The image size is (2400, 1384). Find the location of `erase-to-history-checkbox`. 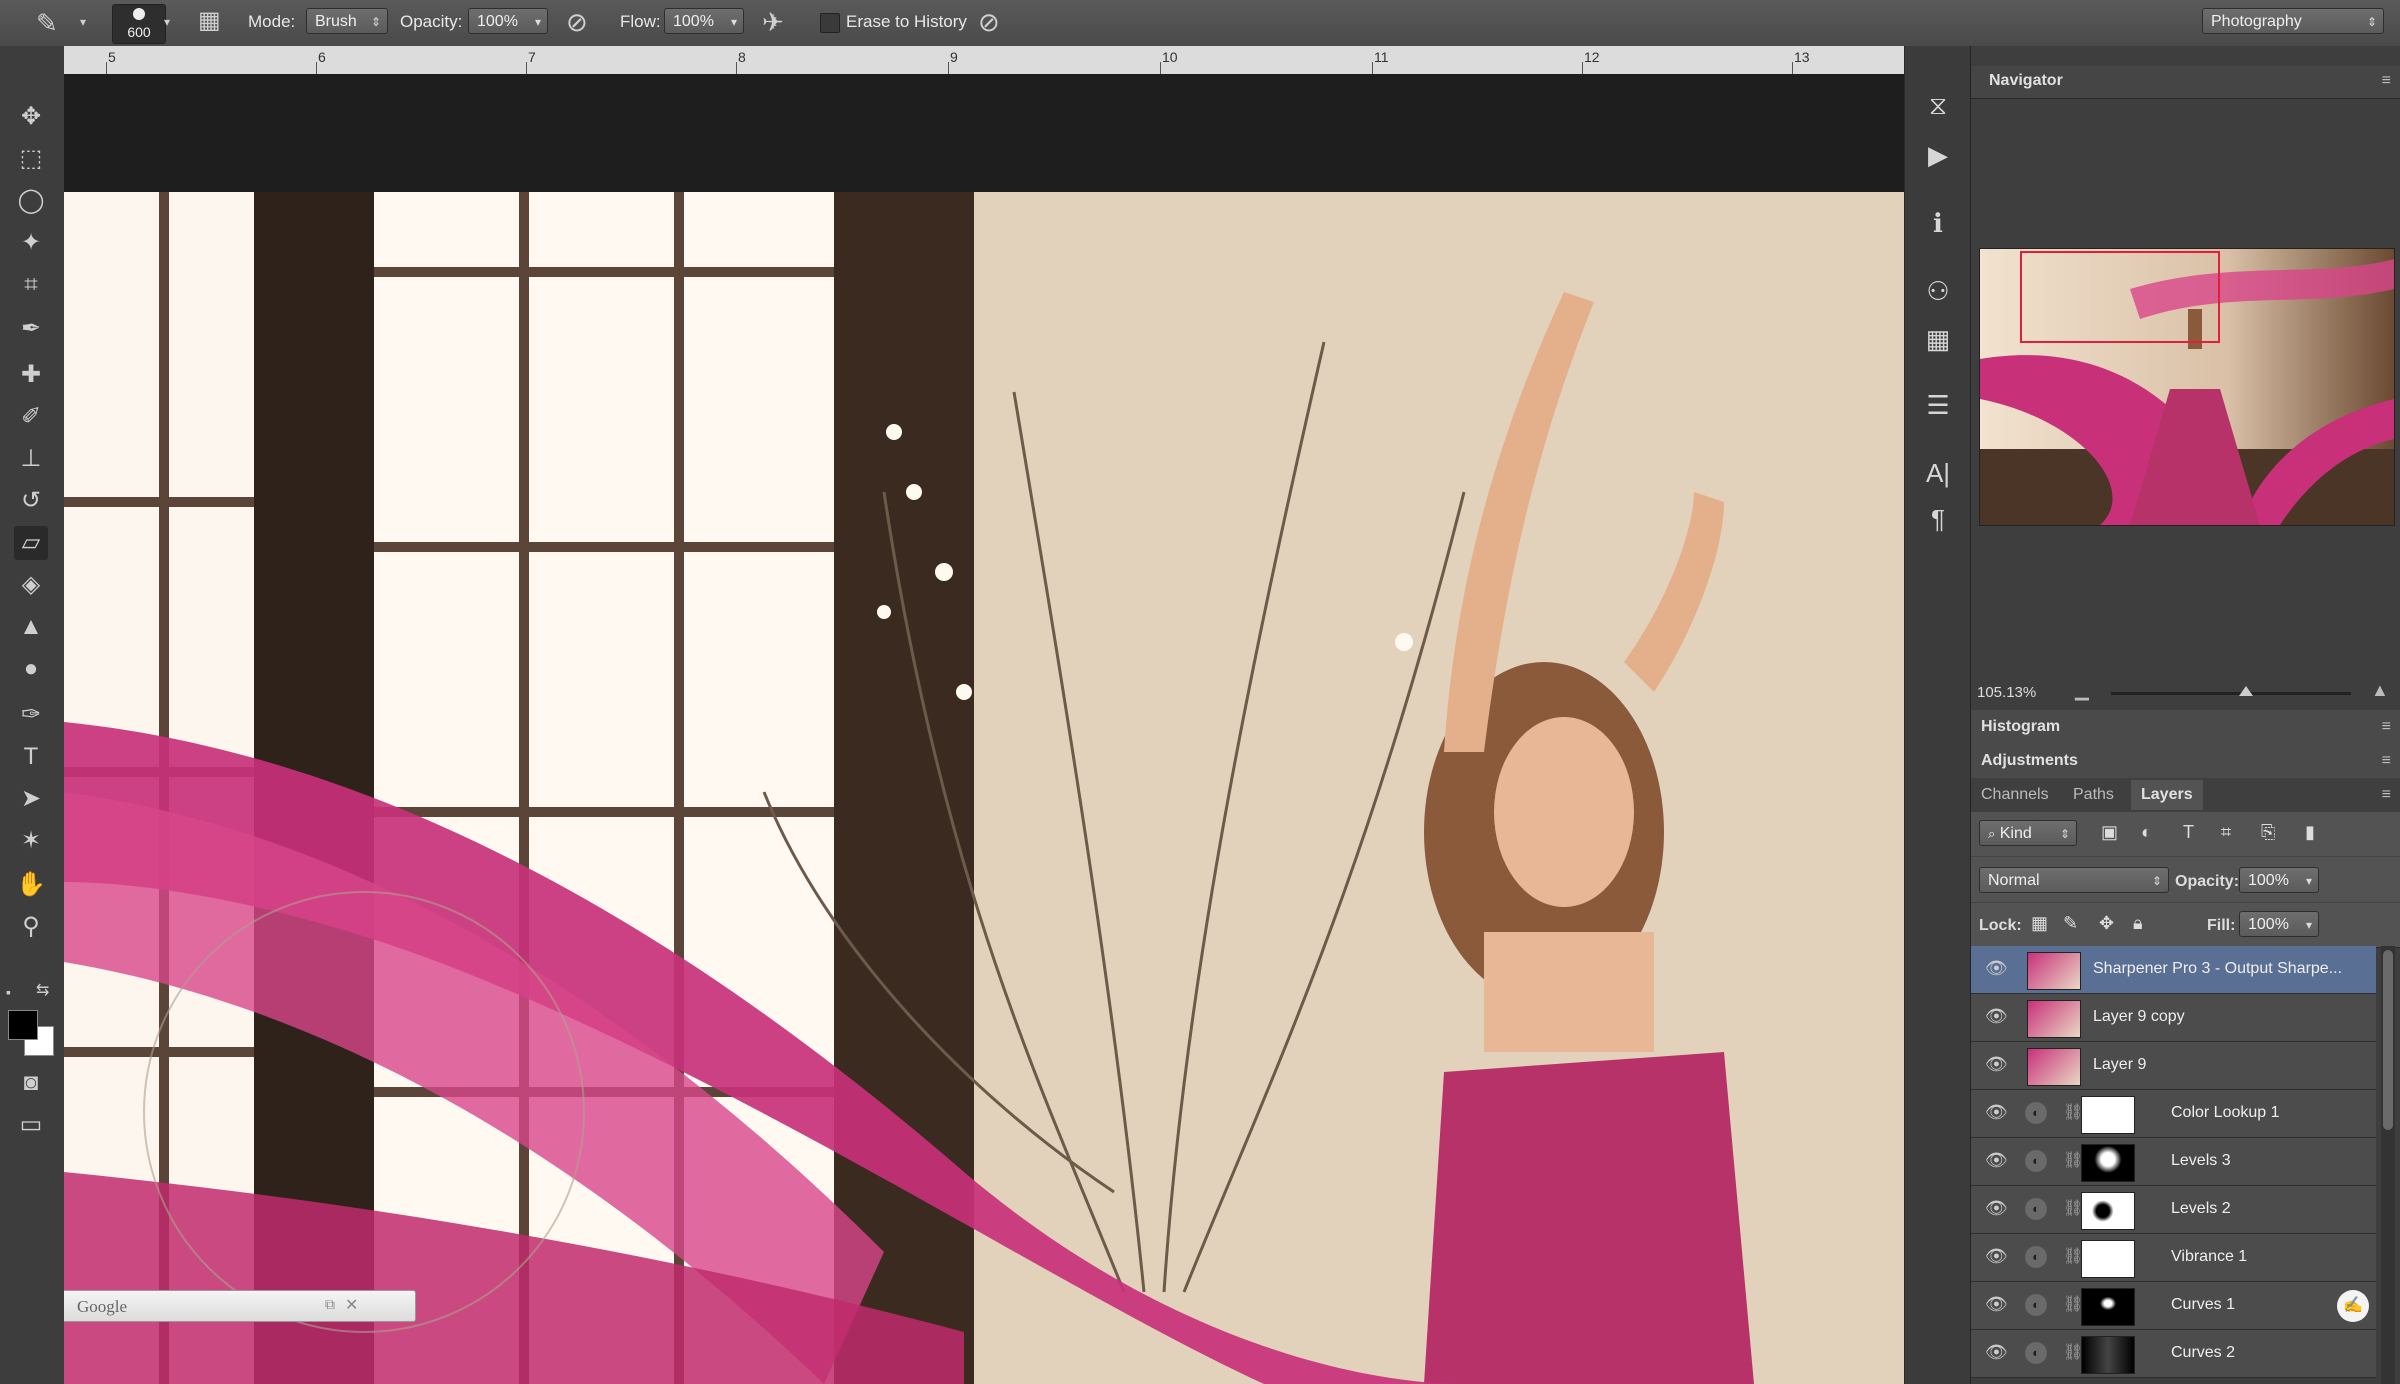

erase-to-history-checkbox is located at coordinates (830, 23).